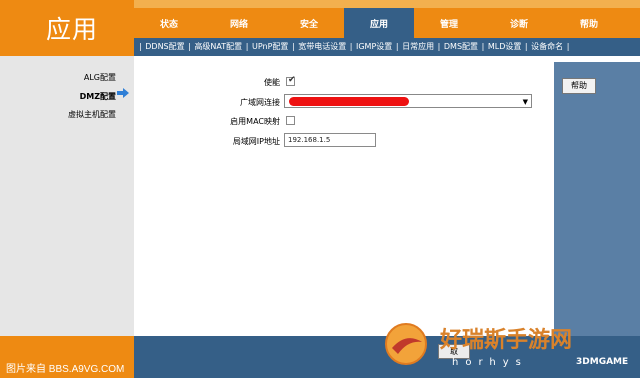  What do you see at coordinates (418, 46) in the screenshot?
I see `submenu-daily-apps: 日常应用` at bounding box center [418, 46].